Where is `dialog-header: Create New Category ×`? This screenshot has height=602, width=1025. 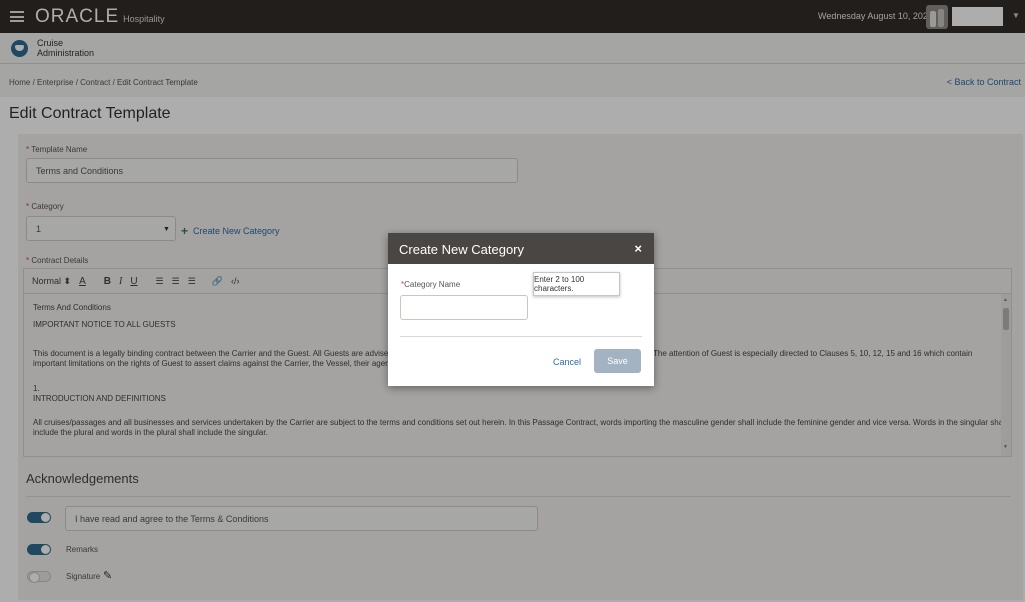 dialog-header: Create New Category × is located at coordinates (521, 248).